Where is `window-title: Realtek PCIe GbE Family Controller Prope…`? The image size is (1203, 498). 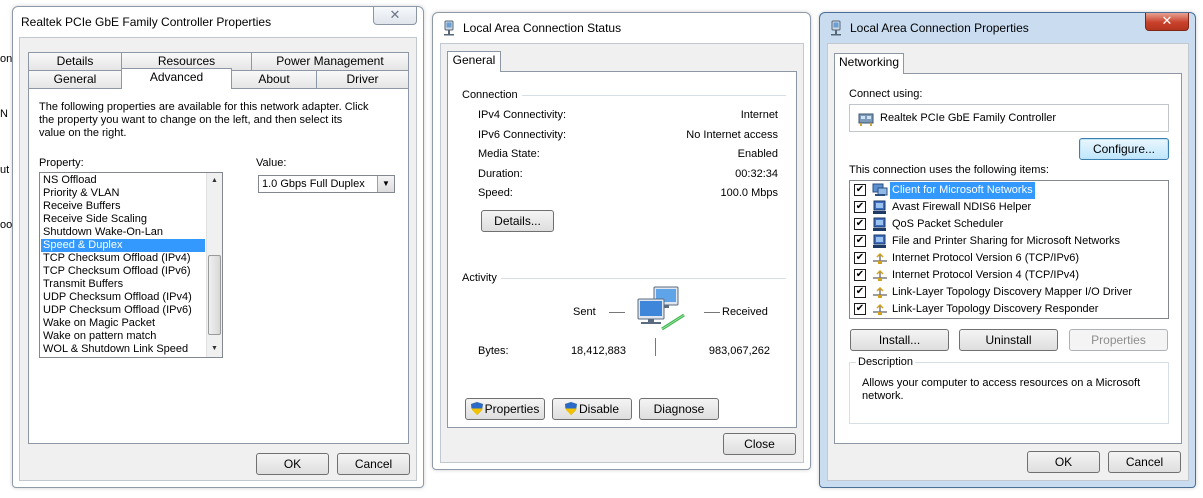 window-title: Realtek PCIe GbE Family Controller Prope… is located at coordinates (146, 22).